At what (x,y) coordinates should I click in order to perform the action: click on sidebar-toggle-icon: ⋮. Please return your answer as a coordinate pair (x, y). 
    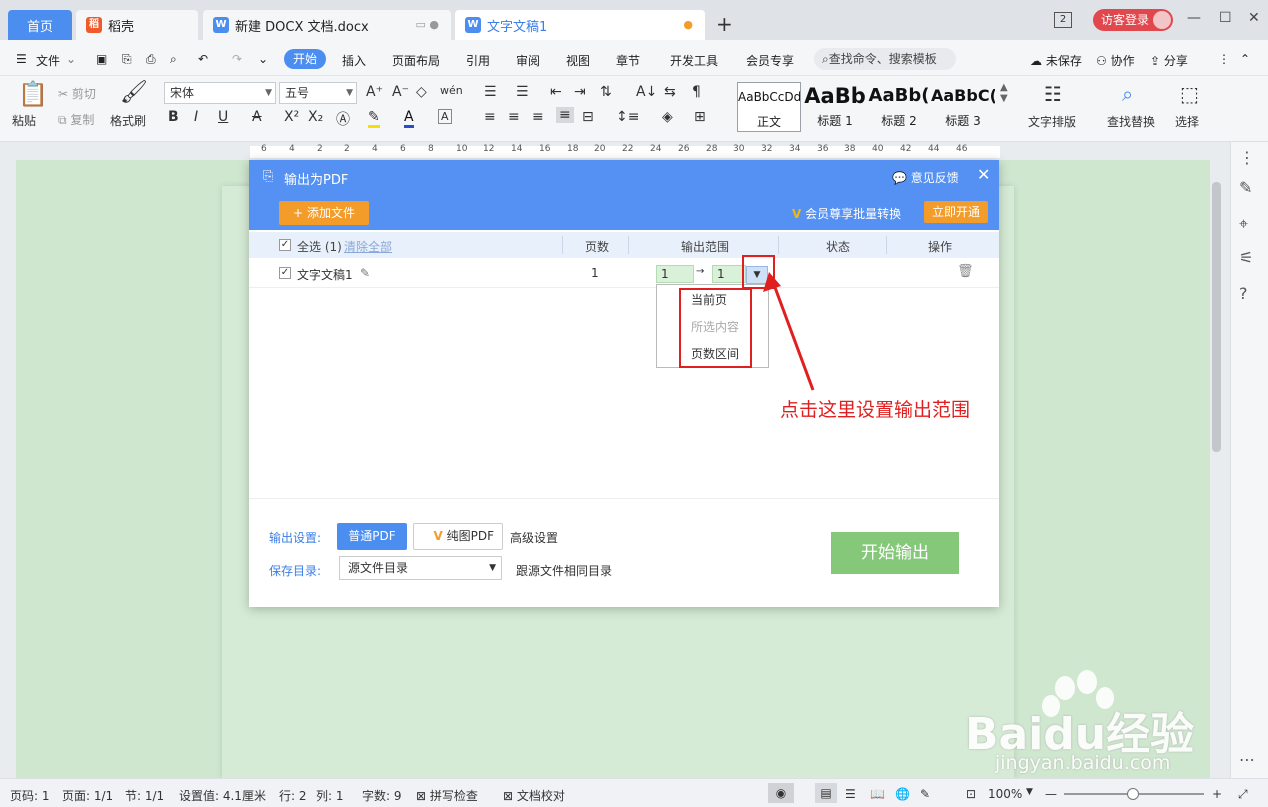
    Looking at the image, I should click on (1247, 157).